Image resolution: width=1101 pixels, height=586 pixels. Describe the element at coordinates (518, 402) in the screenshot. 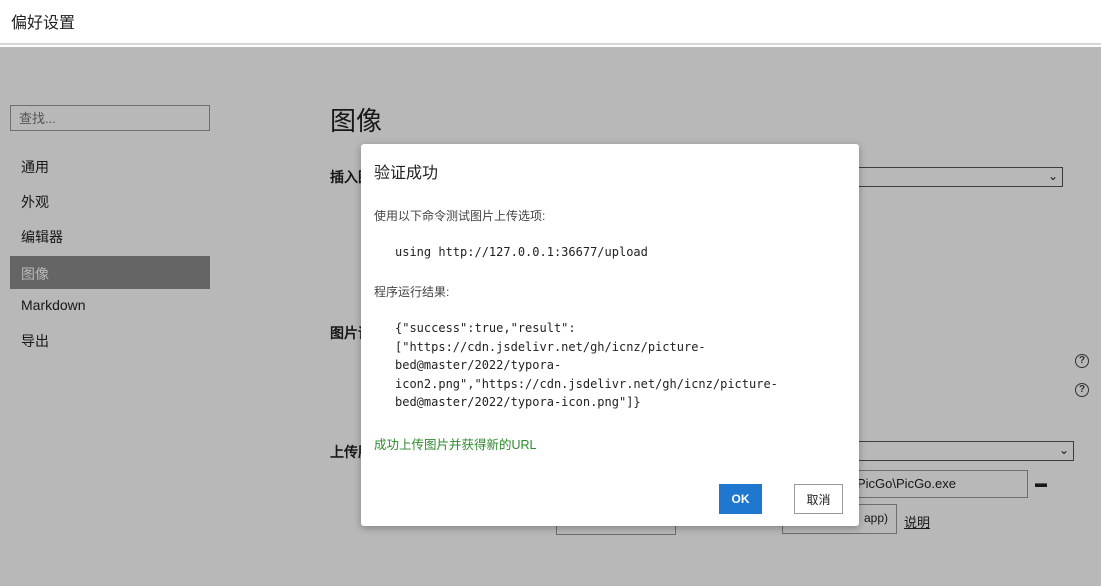

I see `result-line: bed@master/2022/typora-icon.png"]}` at that location.